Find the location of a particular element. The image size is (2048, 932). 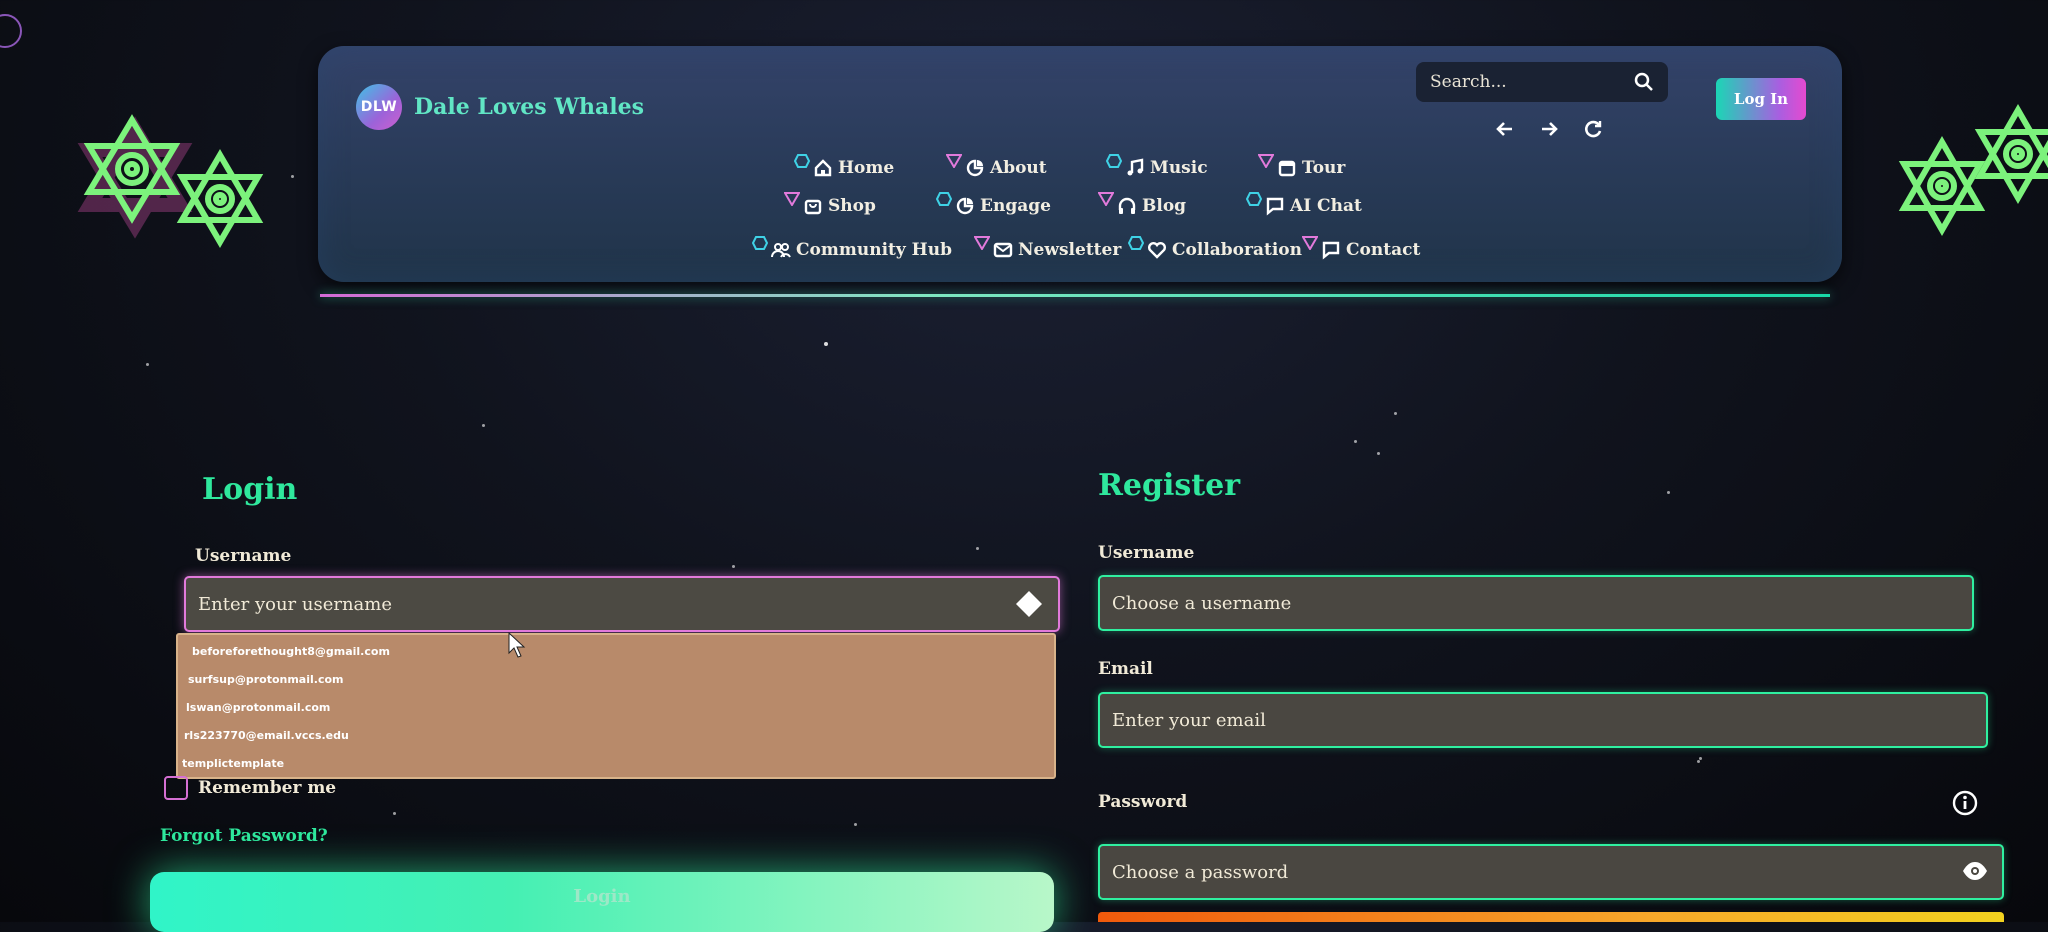

forgot-password-link: Forgot Password? is located at coordinates (244, 836).